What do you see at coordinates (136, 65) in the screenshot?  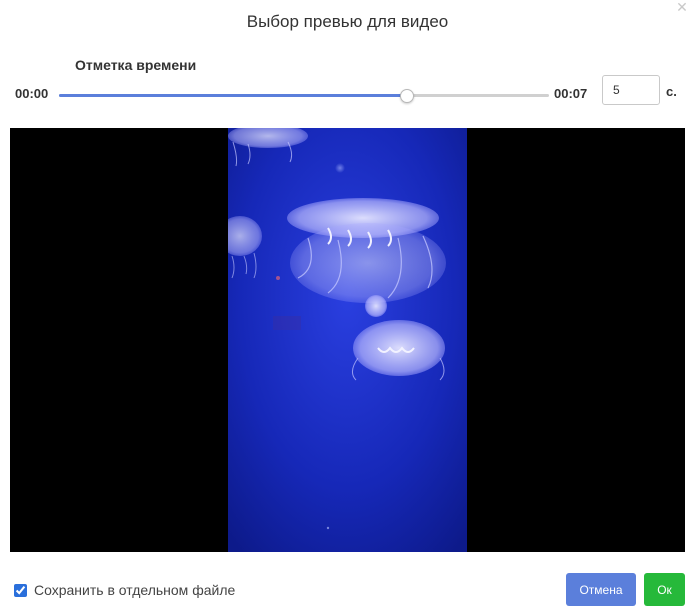 I see `timestamp-label: Отметка времени` at bounding box center [136, 65].